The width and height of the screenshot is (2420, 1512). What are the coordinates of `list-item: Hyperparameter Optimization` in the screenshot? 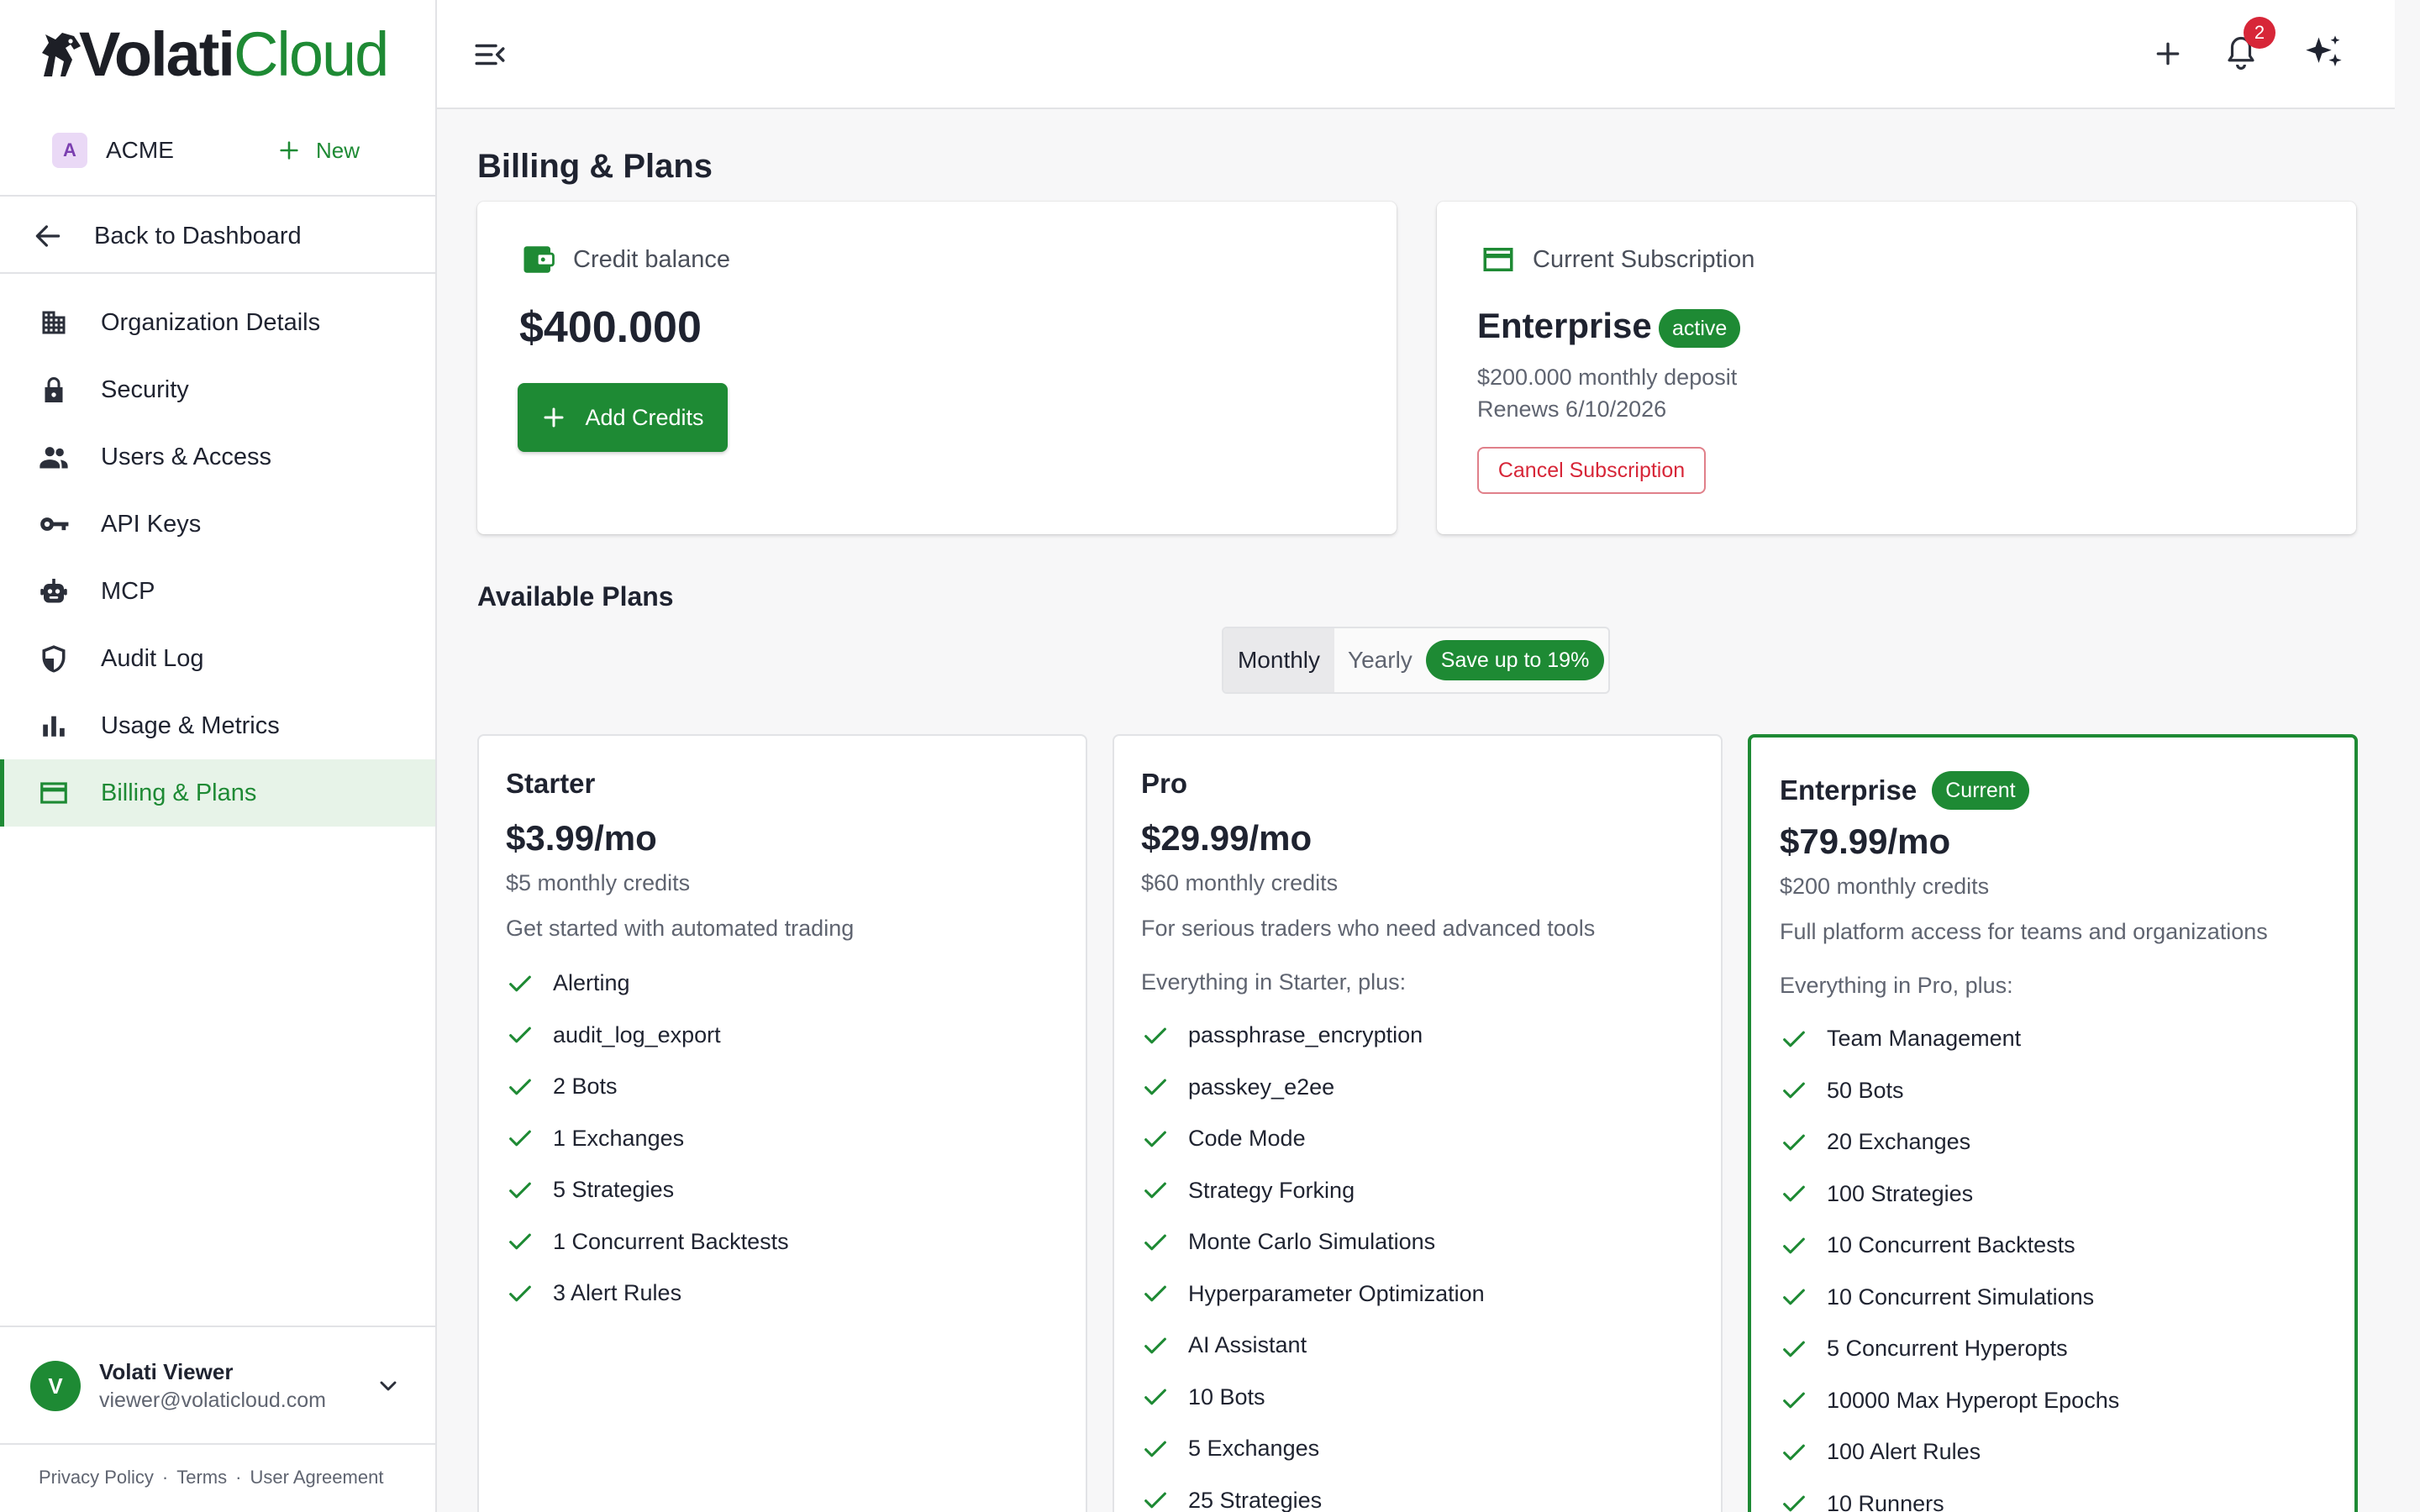 It's located at (1313, 1294).